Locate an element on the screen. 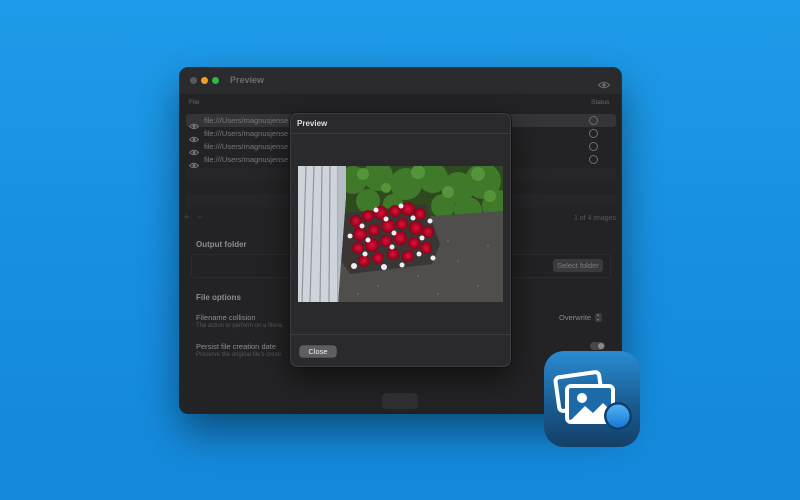  file-column-header: File is located at coordinates (194, 102).